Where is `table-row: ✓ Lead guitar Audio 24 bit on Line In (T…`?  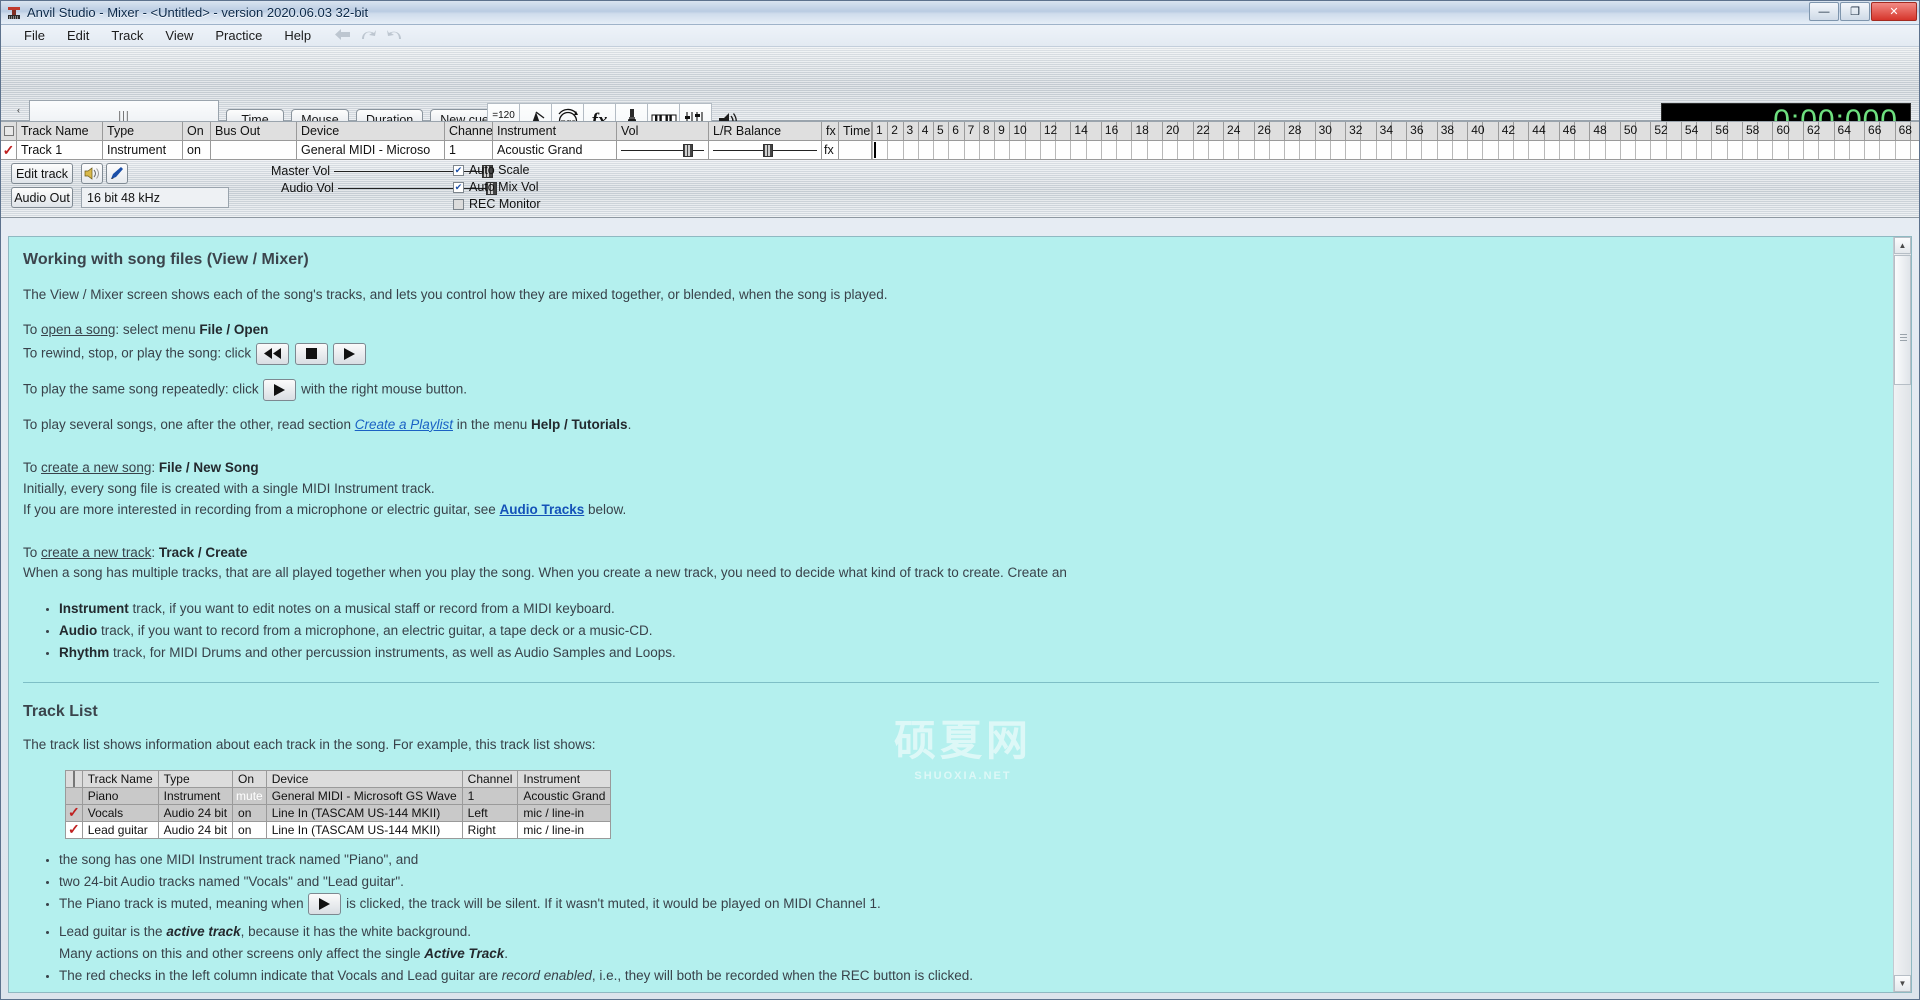
table-row: ✓ Lead guitar Audio 24 bit on Line In (T… is located at coordinates (338, 829).